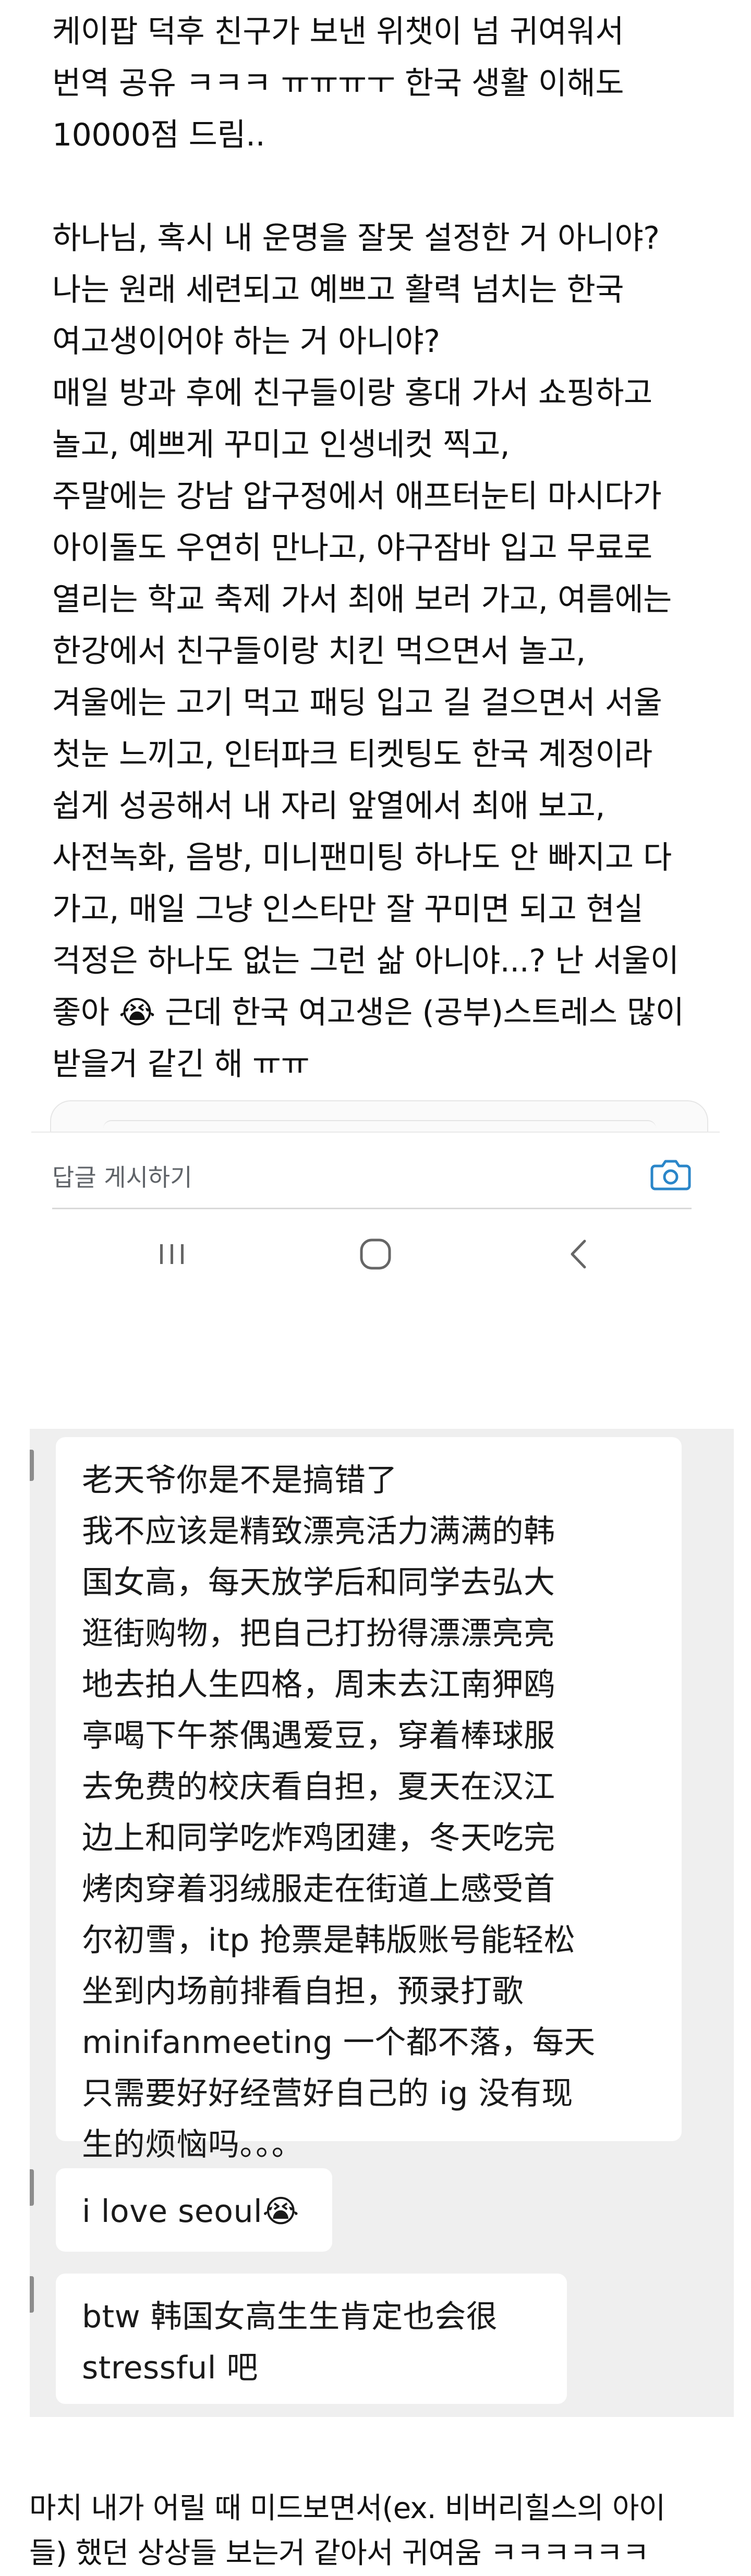 Image resolution: width=751 pixels, height=2576 pixels. Describe the element at coordinates (347, 2508) in the screenshot. I see `comment-line: 마치 내가 어릴 때 미드보면서(ex. 비버리힐스의 아이` at that location.